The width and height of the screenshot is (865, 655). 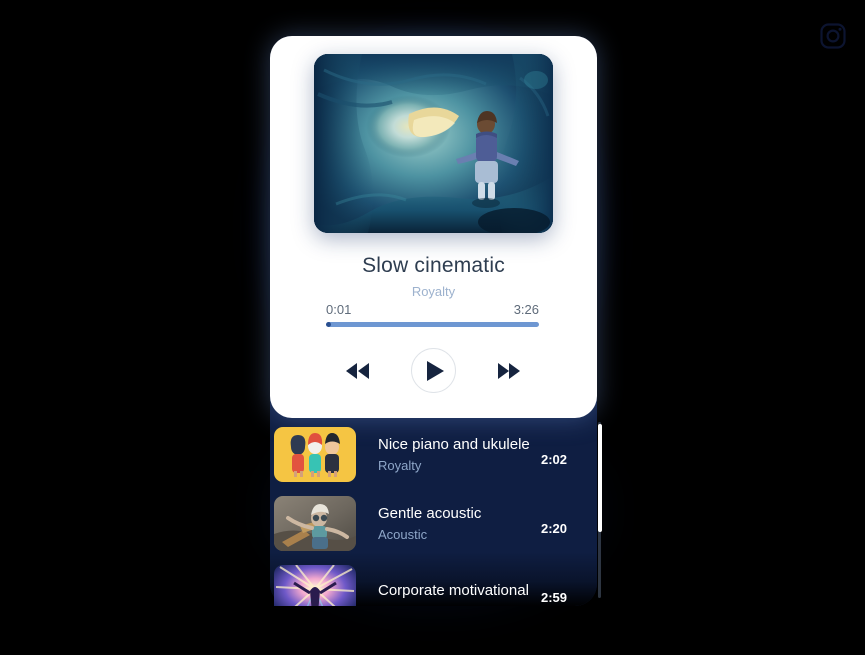 I want to click on playlist-scrollbar-thumb, so click(x=600, y=478).